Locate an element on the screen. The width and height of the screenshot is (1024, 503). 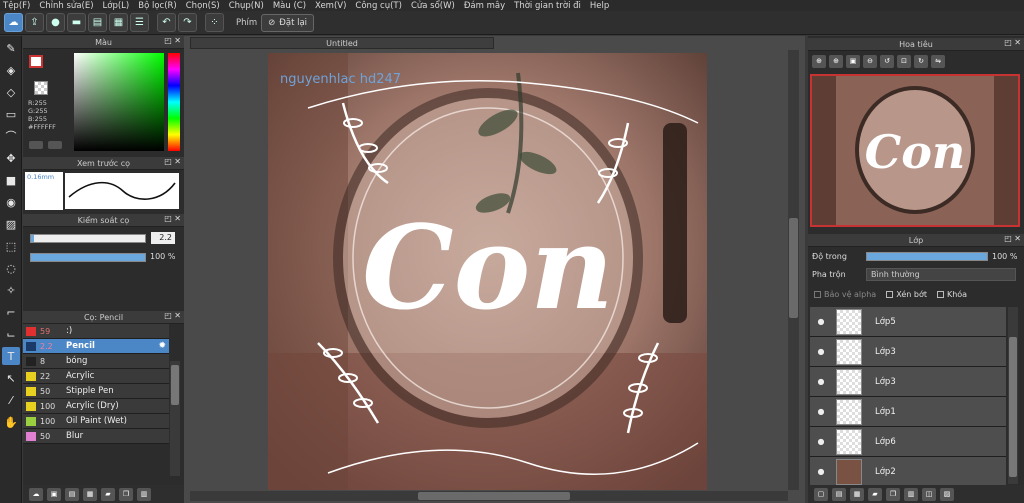
redo-icon: ↷ is located at coordinates (187, 22).